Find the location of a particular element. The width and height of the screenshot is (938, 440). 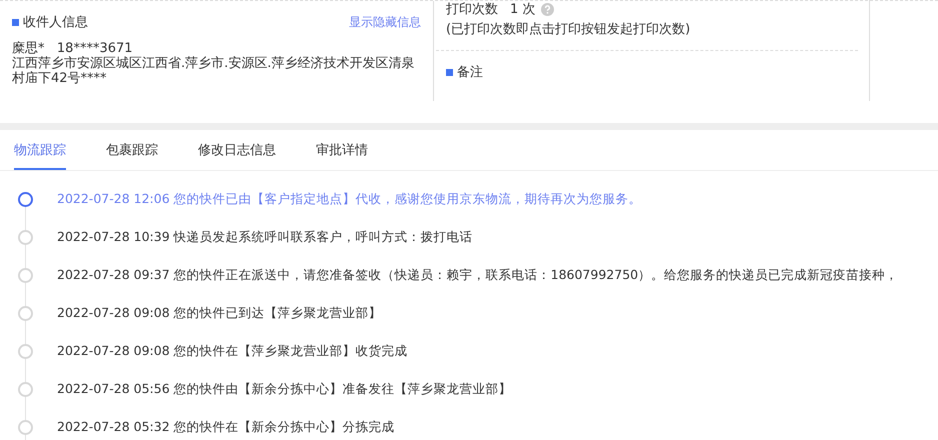

tracking-event: 2022-07-28 09:08 您的快件已到达【萍乡聚龙营业部】 is located at coordinates (219, 313).